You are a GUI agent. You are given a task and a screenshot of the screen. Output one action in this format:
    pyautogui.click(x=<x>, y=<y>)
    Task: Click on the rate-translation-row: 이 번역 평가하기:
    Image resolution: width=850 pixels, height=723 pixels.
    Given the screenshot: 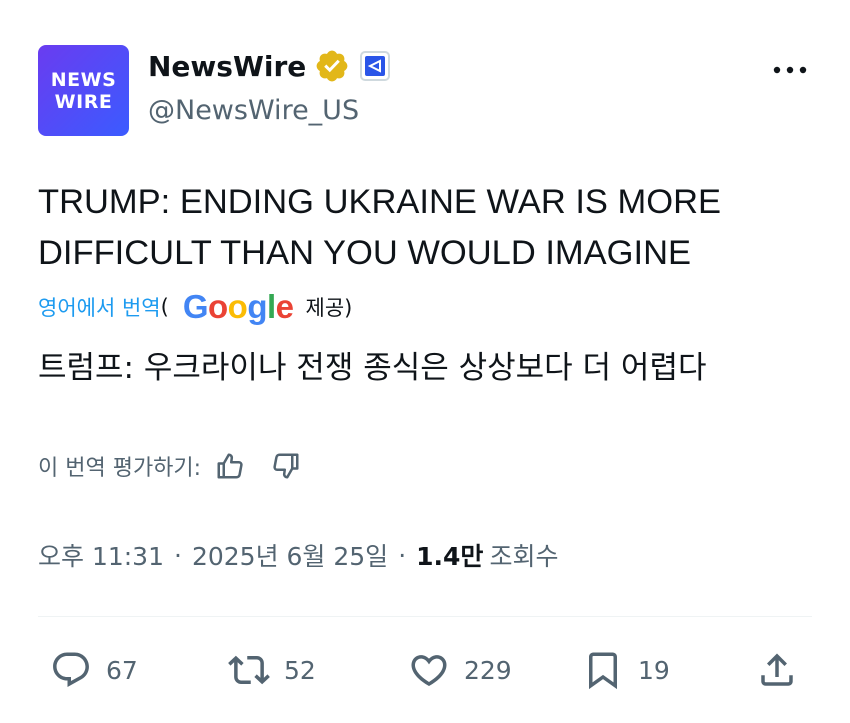 What is the action you would take?
    pyautogui.click(x=169, y=466)
    